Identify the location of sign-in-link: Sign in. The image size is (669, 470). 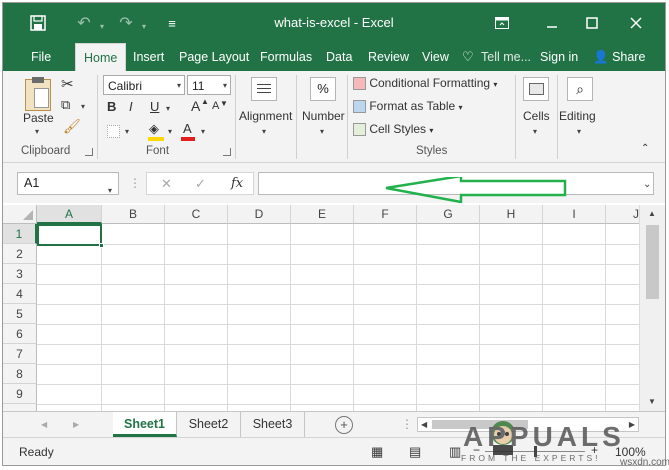
(559, 57).